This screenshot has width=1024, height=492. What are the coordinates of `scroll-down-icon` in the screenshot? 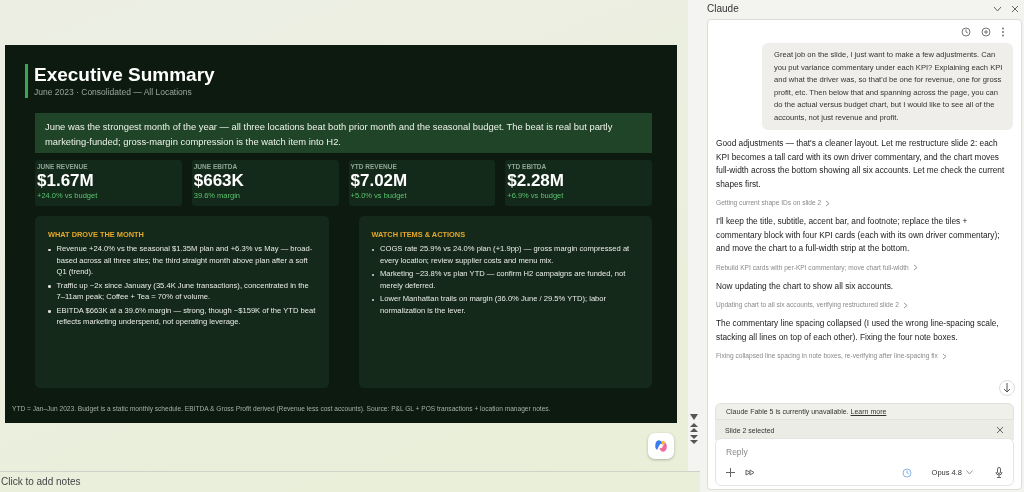 It's located at (694, 417).